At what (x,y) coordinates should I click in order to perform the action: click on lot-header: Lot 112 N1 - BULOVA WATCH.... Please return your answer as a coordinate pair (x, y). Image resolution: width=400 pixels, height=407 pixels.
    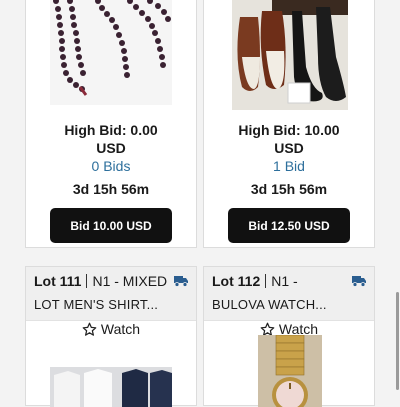
    Looking at the image, I should click on (289, 294).